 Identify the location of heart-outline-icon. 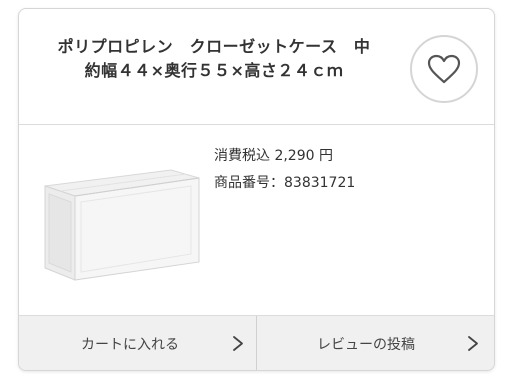
(444, 69).